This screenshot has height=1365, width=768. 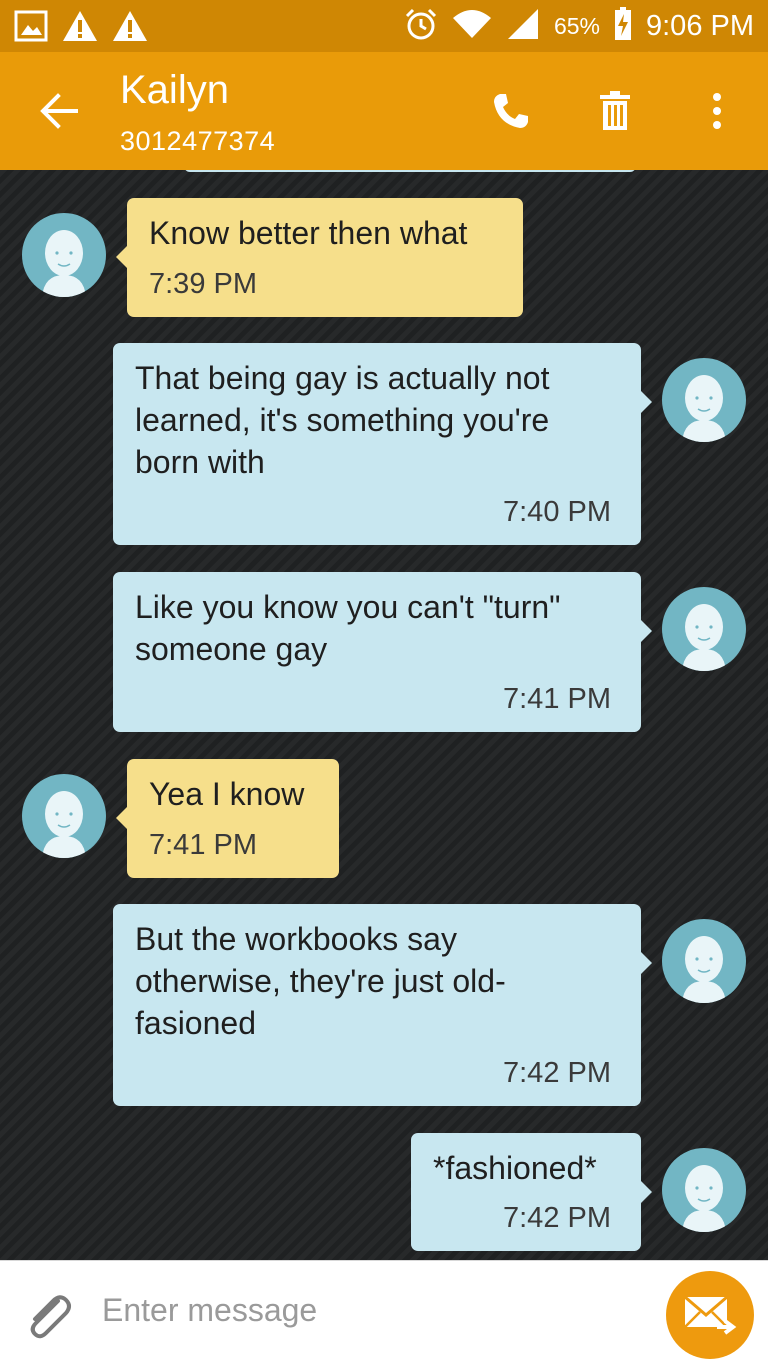 I want to click on contact-number: 3012477374, so click(x=198, y=141).